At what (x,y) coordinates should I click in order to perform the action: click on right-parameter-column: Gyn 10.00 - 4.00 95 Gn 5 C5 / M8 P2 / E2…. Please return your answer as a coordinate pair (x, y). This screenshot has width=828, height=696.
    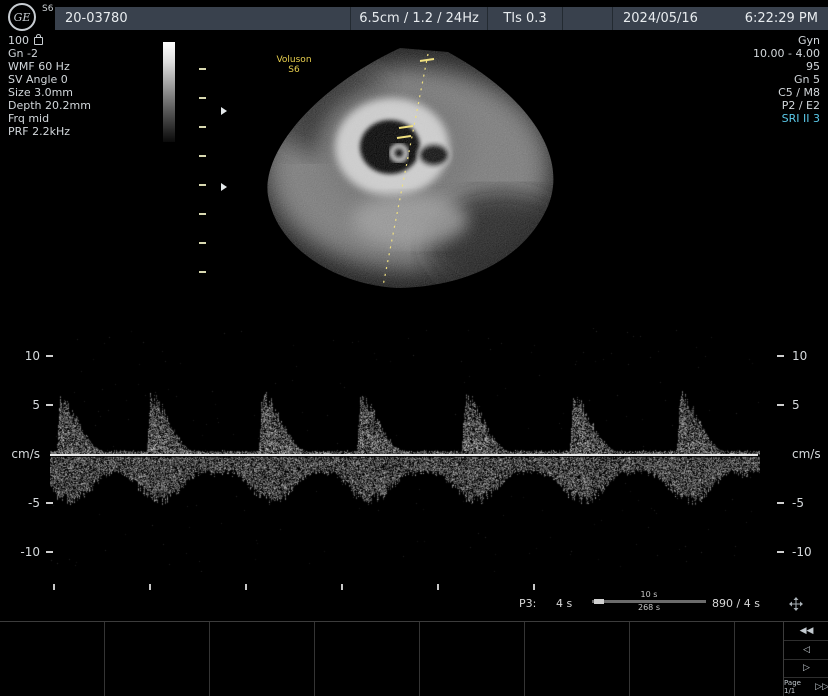
    Looking at the image, I should click on (786, 79).